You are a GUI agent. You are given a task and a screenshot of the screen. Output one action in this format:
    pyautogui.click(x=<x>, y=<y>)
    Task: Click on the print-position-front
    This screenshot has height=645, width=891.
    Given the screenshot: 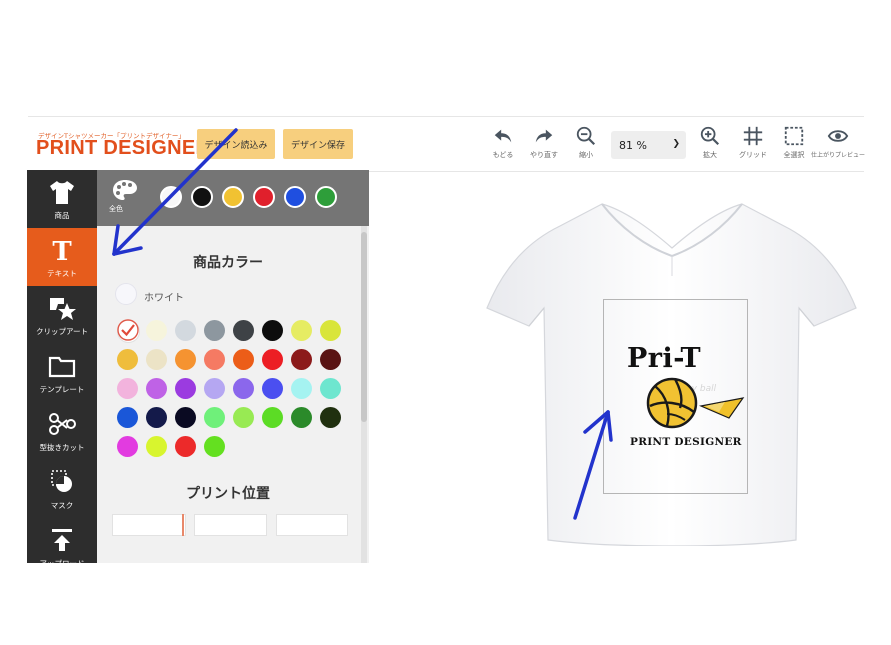 What is the action you would take?
    pyautogui.click(x=149, y=525)
    